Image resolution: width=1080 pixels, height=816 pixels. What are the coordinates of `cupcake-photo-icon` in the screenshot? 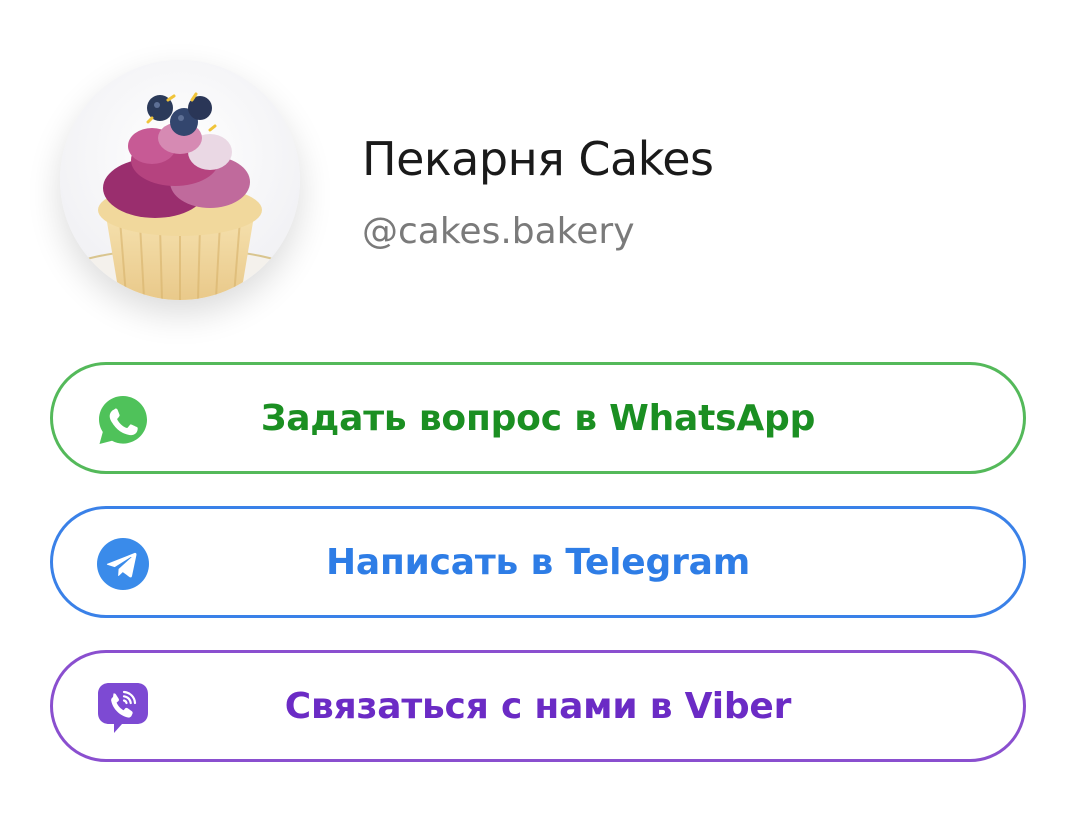 It's located at (180, 180).